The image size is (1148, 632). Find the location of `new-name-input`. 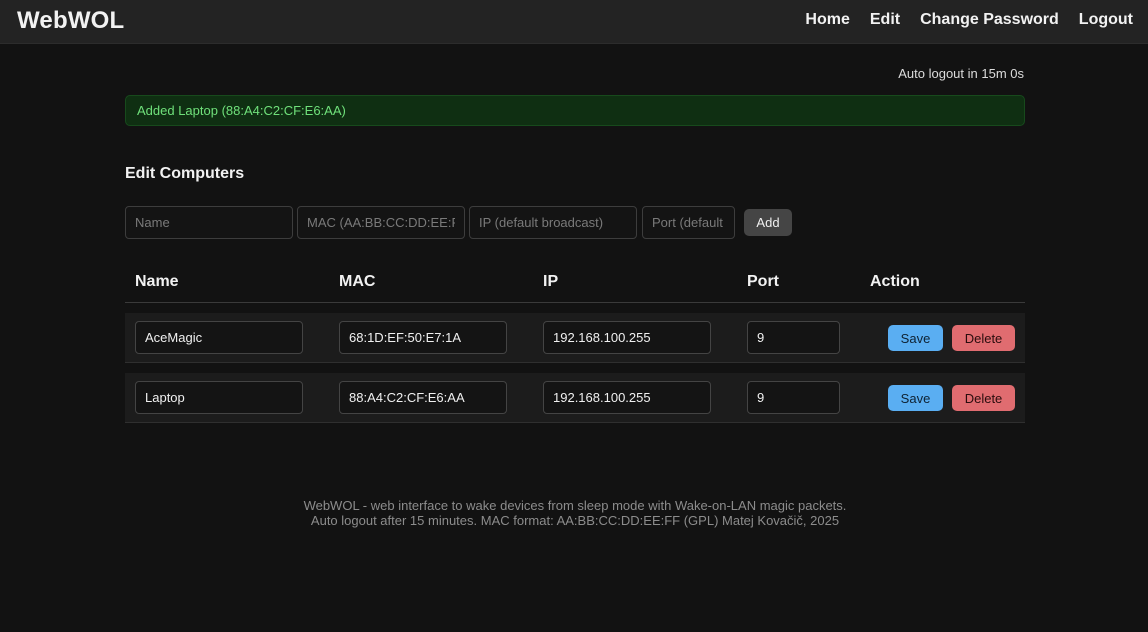

new-name-input is located at coordinates (209, 222).